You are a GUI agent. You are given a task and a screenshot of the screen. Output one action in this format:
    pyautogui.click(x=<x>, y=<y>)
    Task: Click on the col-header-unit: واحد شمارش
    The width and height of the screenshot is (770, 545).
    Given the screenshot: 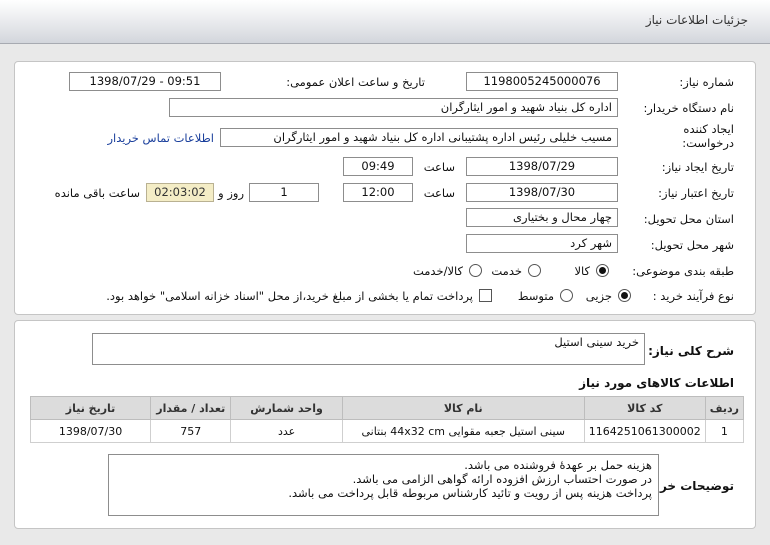 What is the action you would take?
    pyautogui.click(x=286, y=408)
    